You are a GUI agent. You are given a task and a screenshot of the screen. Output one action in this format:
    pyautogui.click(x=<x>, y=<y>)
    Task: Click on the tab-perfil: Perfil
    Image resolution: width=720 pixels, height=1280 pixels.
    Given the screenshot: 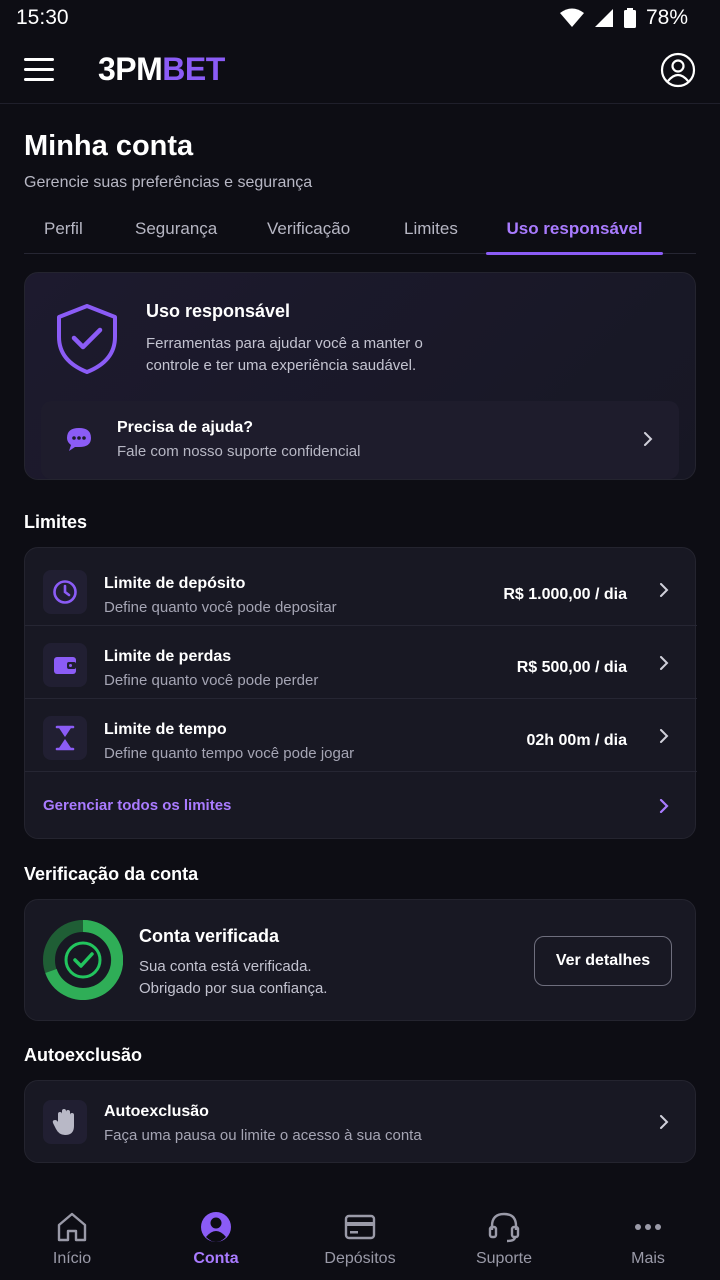 What is the action you would take?
    pyautogui.click(x=63, y=229)
    